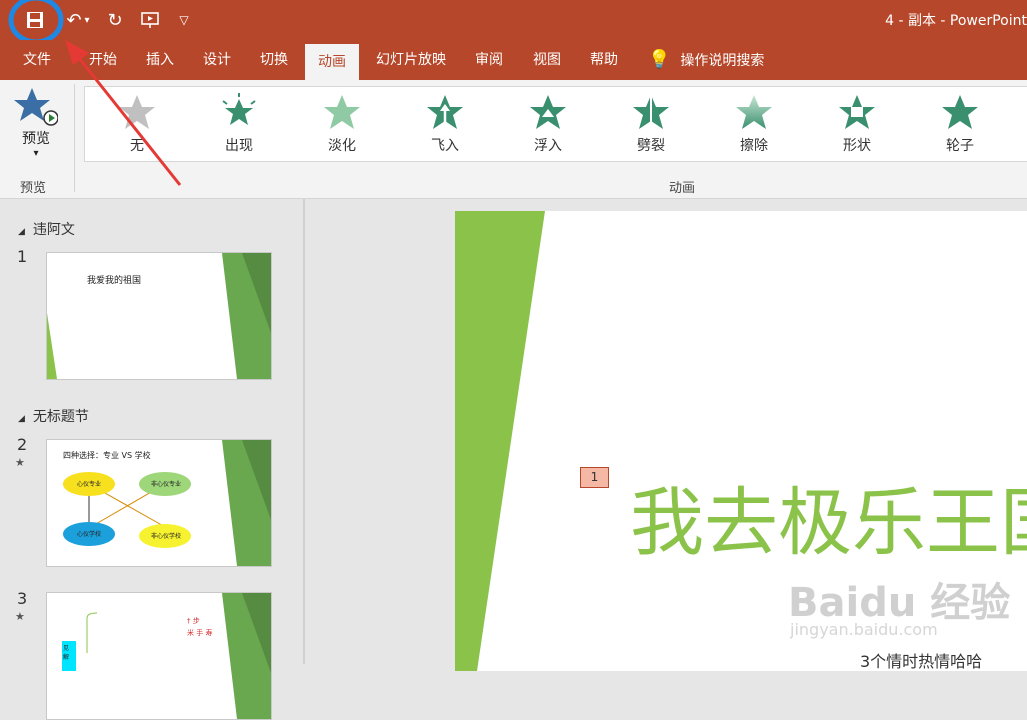 The image size is (1027, 720). Describe the element at coordinates (960, 112) in the screenshot. I see `star-wheel-icon` at that location.